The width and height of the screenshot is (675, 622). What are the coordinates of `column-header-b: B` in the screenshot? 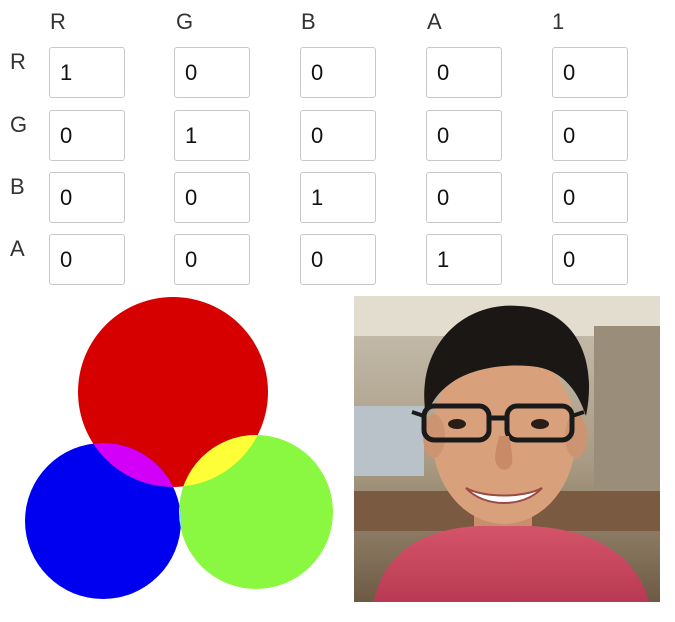 It's located at (308, 21).